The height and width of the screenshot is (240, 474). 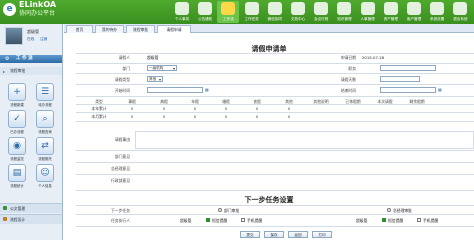 What do you see at coordinates (31, 71) in the screenshot?
I see `sidebar-section-header: 流程审批` at bounding box center [31, 71].